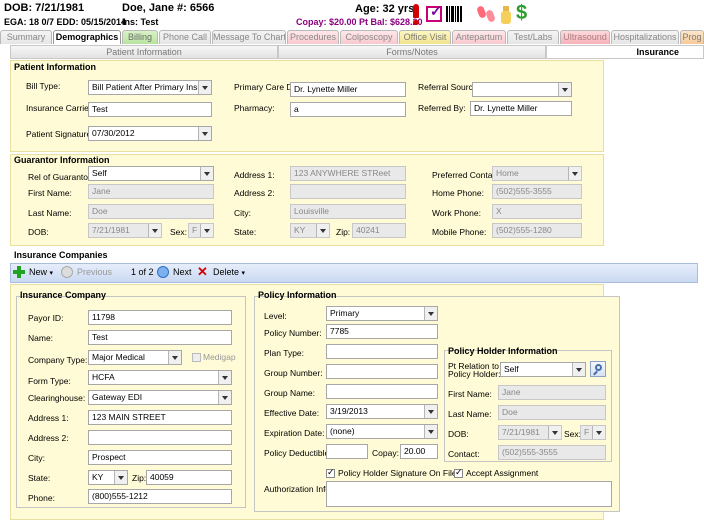 This screenshot has width=704, height=520. I want to click on copay-field: 20.00, so click(419, 451).